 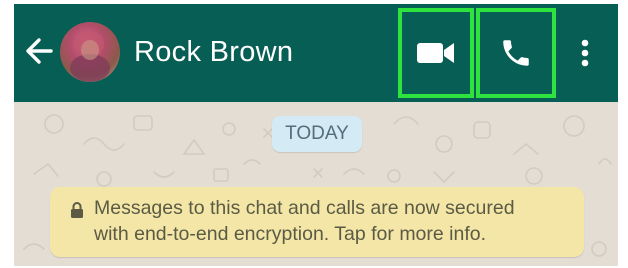 I want to click on profile-photo, so click(x=90, y=56).